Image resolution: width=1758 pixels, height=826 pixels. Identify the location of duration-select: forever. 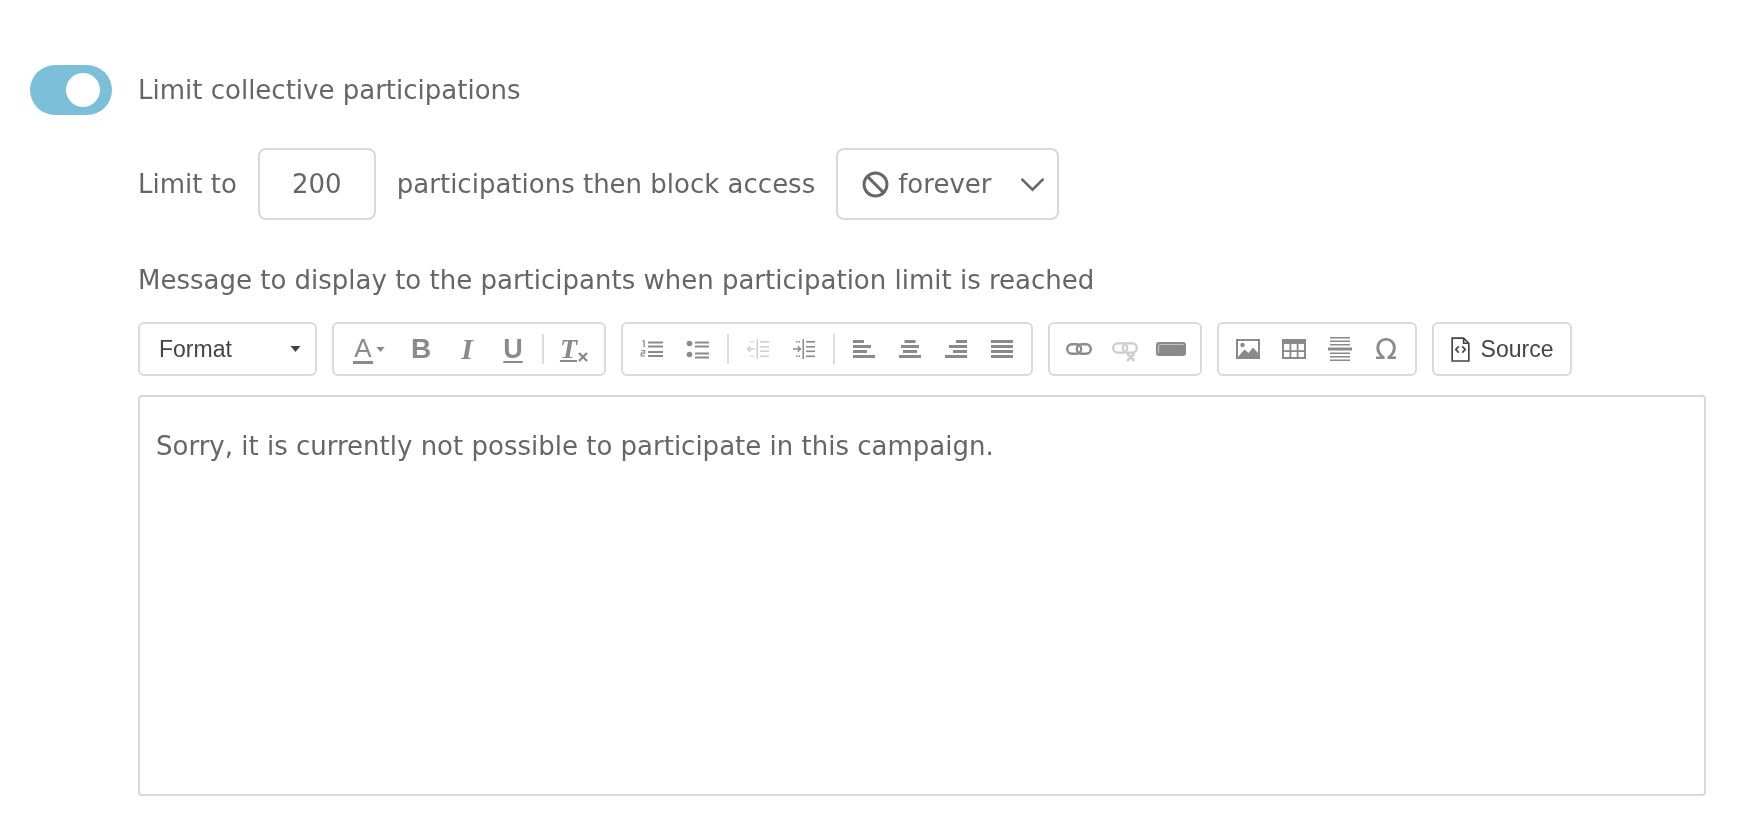
(948, 184).